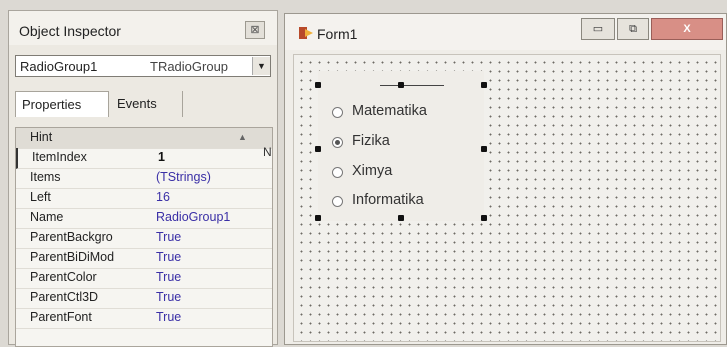 This screenshot has width=727, height=347. Describe the element at coordinates (40, 197) in the screenshot. I see `property-name: Left` at that location.